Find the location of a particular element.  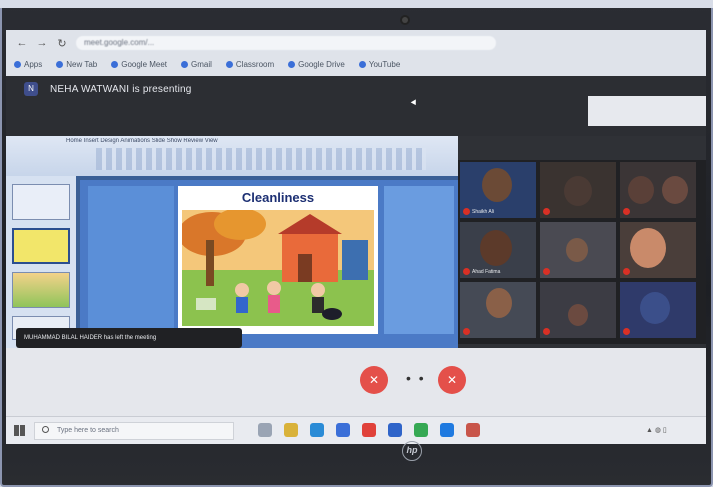

bookmark: YouTube is located at coordinates (379, 64).